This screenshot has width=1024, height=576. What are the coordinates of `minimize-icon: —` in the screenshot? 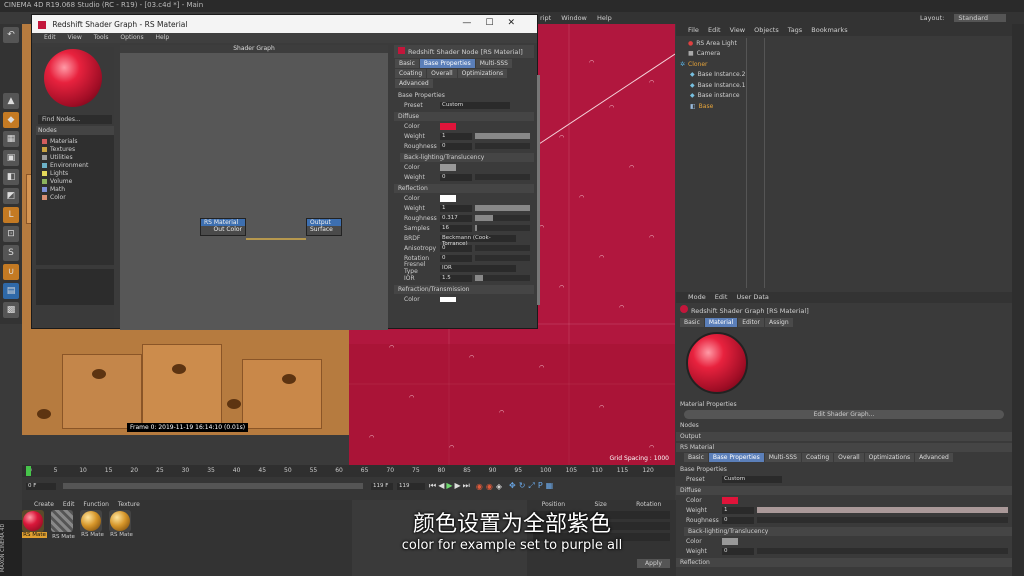 It's located at (473, 23).